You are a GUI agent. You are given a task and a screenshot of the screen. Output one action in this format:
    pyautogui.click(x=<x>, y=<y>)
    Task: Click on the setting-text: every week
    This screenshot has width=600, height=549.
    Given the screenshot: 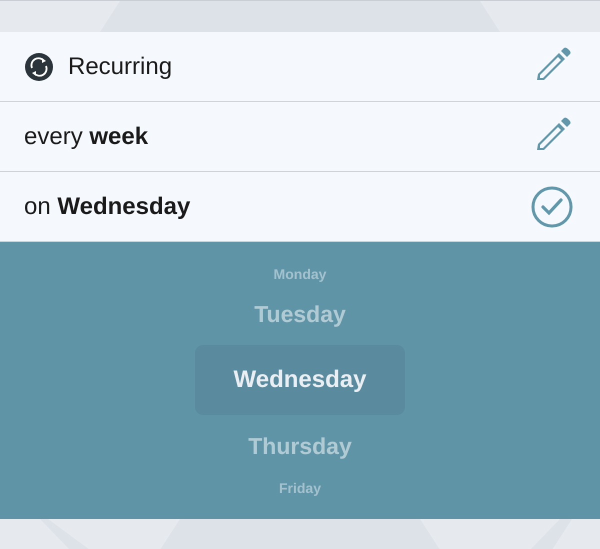 What is the action you would take?
    pyautogui.click(x=87, y=136)
    